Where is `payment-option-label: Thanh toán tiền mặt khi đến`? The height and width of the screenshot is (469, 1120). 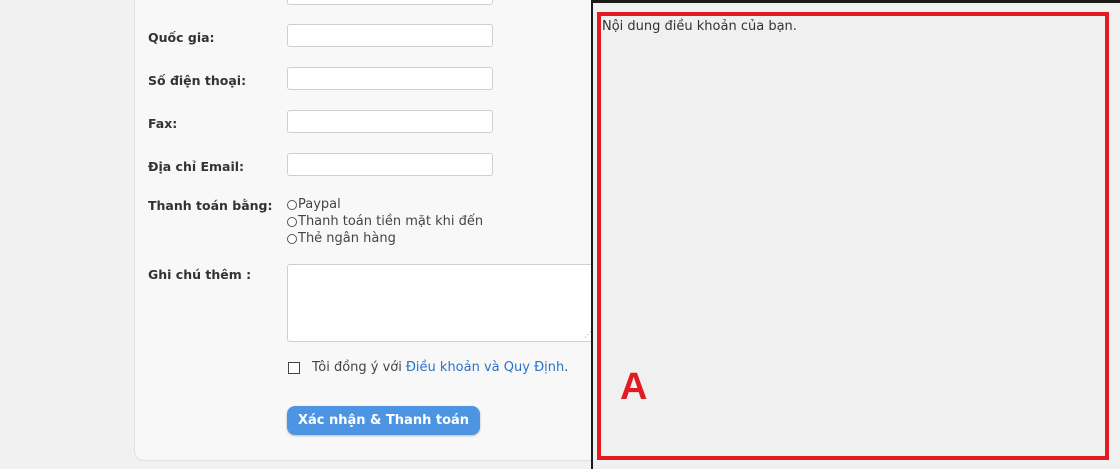
payment-option-label: Thanh toán tiền mặt khi đến is located at coordinates (391, 221).